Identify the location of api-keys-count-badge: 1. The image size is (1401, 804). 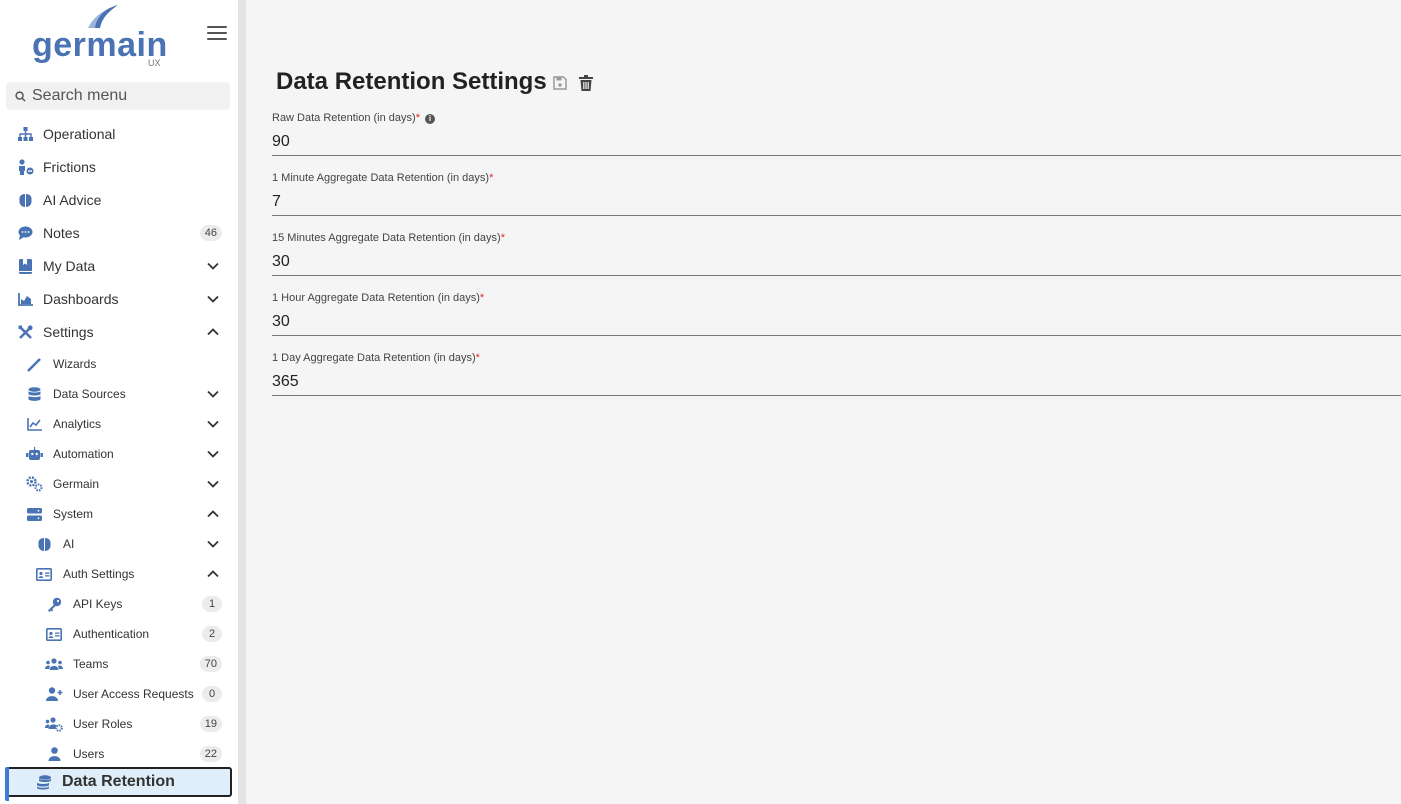
(212, 604).